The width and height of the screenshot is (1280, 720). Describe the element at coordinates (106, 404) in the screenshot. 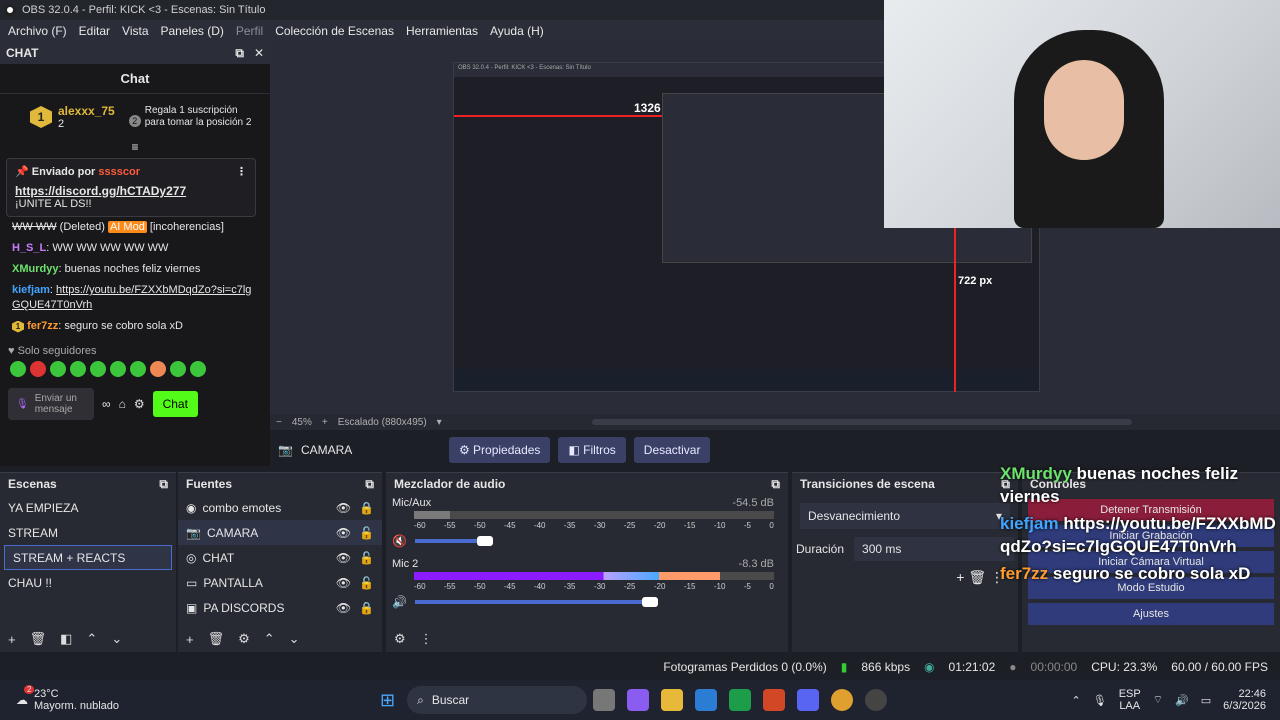

I see `infinity-icon: ∞` at that location.